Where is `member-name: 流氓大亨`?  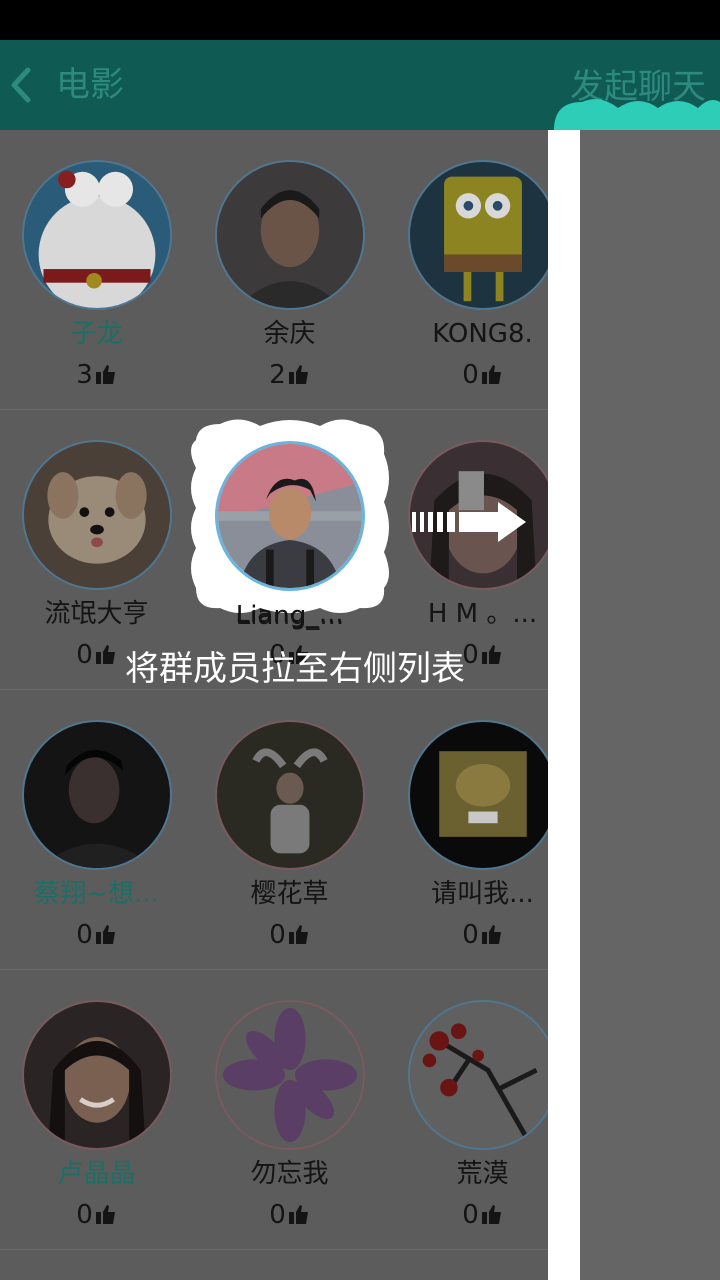
member-name: 流氓大亨 is located at coordinates (96, 614).